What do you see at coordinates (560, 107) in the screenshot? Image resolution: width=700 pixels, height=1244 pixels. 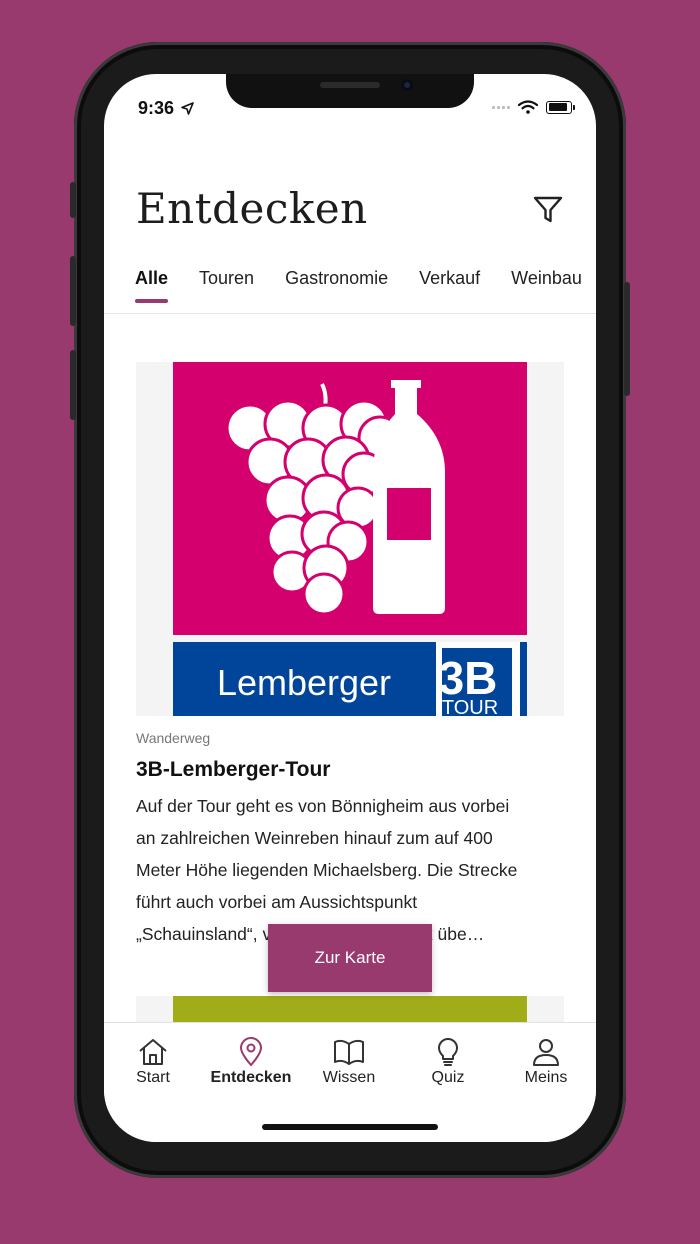 I see `battery-icon` at bounding box center [560, 107].